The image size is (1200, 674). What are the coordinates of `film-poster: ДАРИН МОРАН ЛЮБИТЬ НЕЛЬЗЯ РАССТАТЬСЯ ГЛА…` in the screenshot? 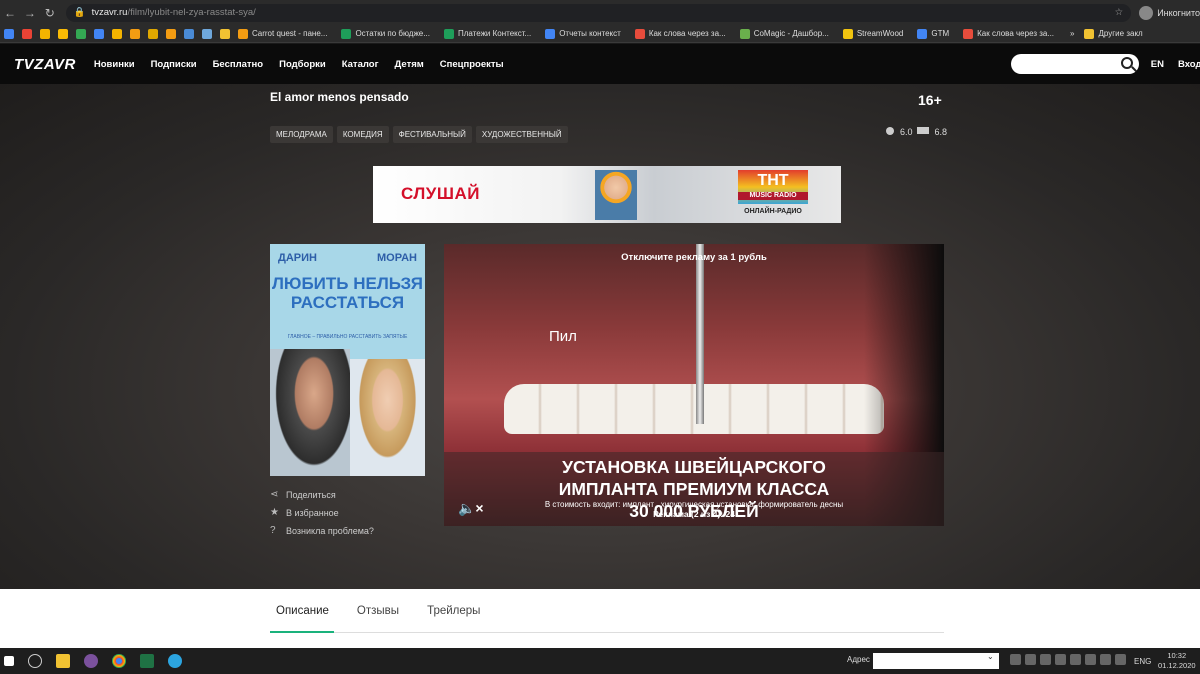 It's located at (347, 360).